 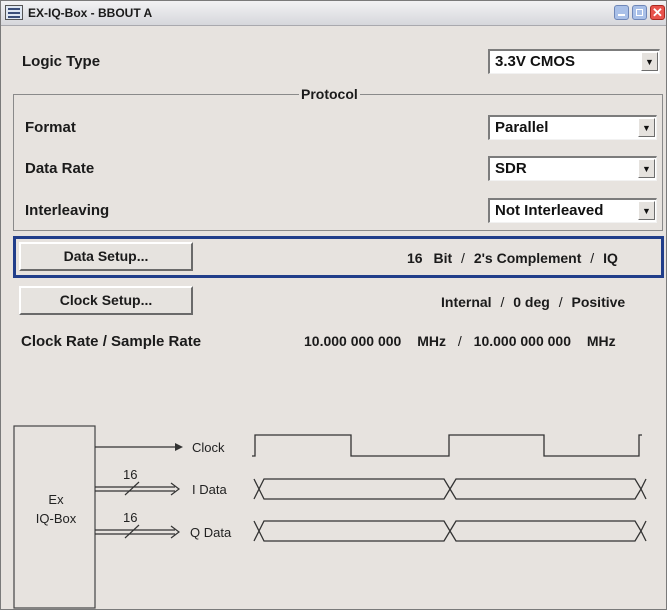 What do you see at coordinates (56, 499) in the screenshot?
I see `box-label-line1: Ex` at bounding box center [56, 499].